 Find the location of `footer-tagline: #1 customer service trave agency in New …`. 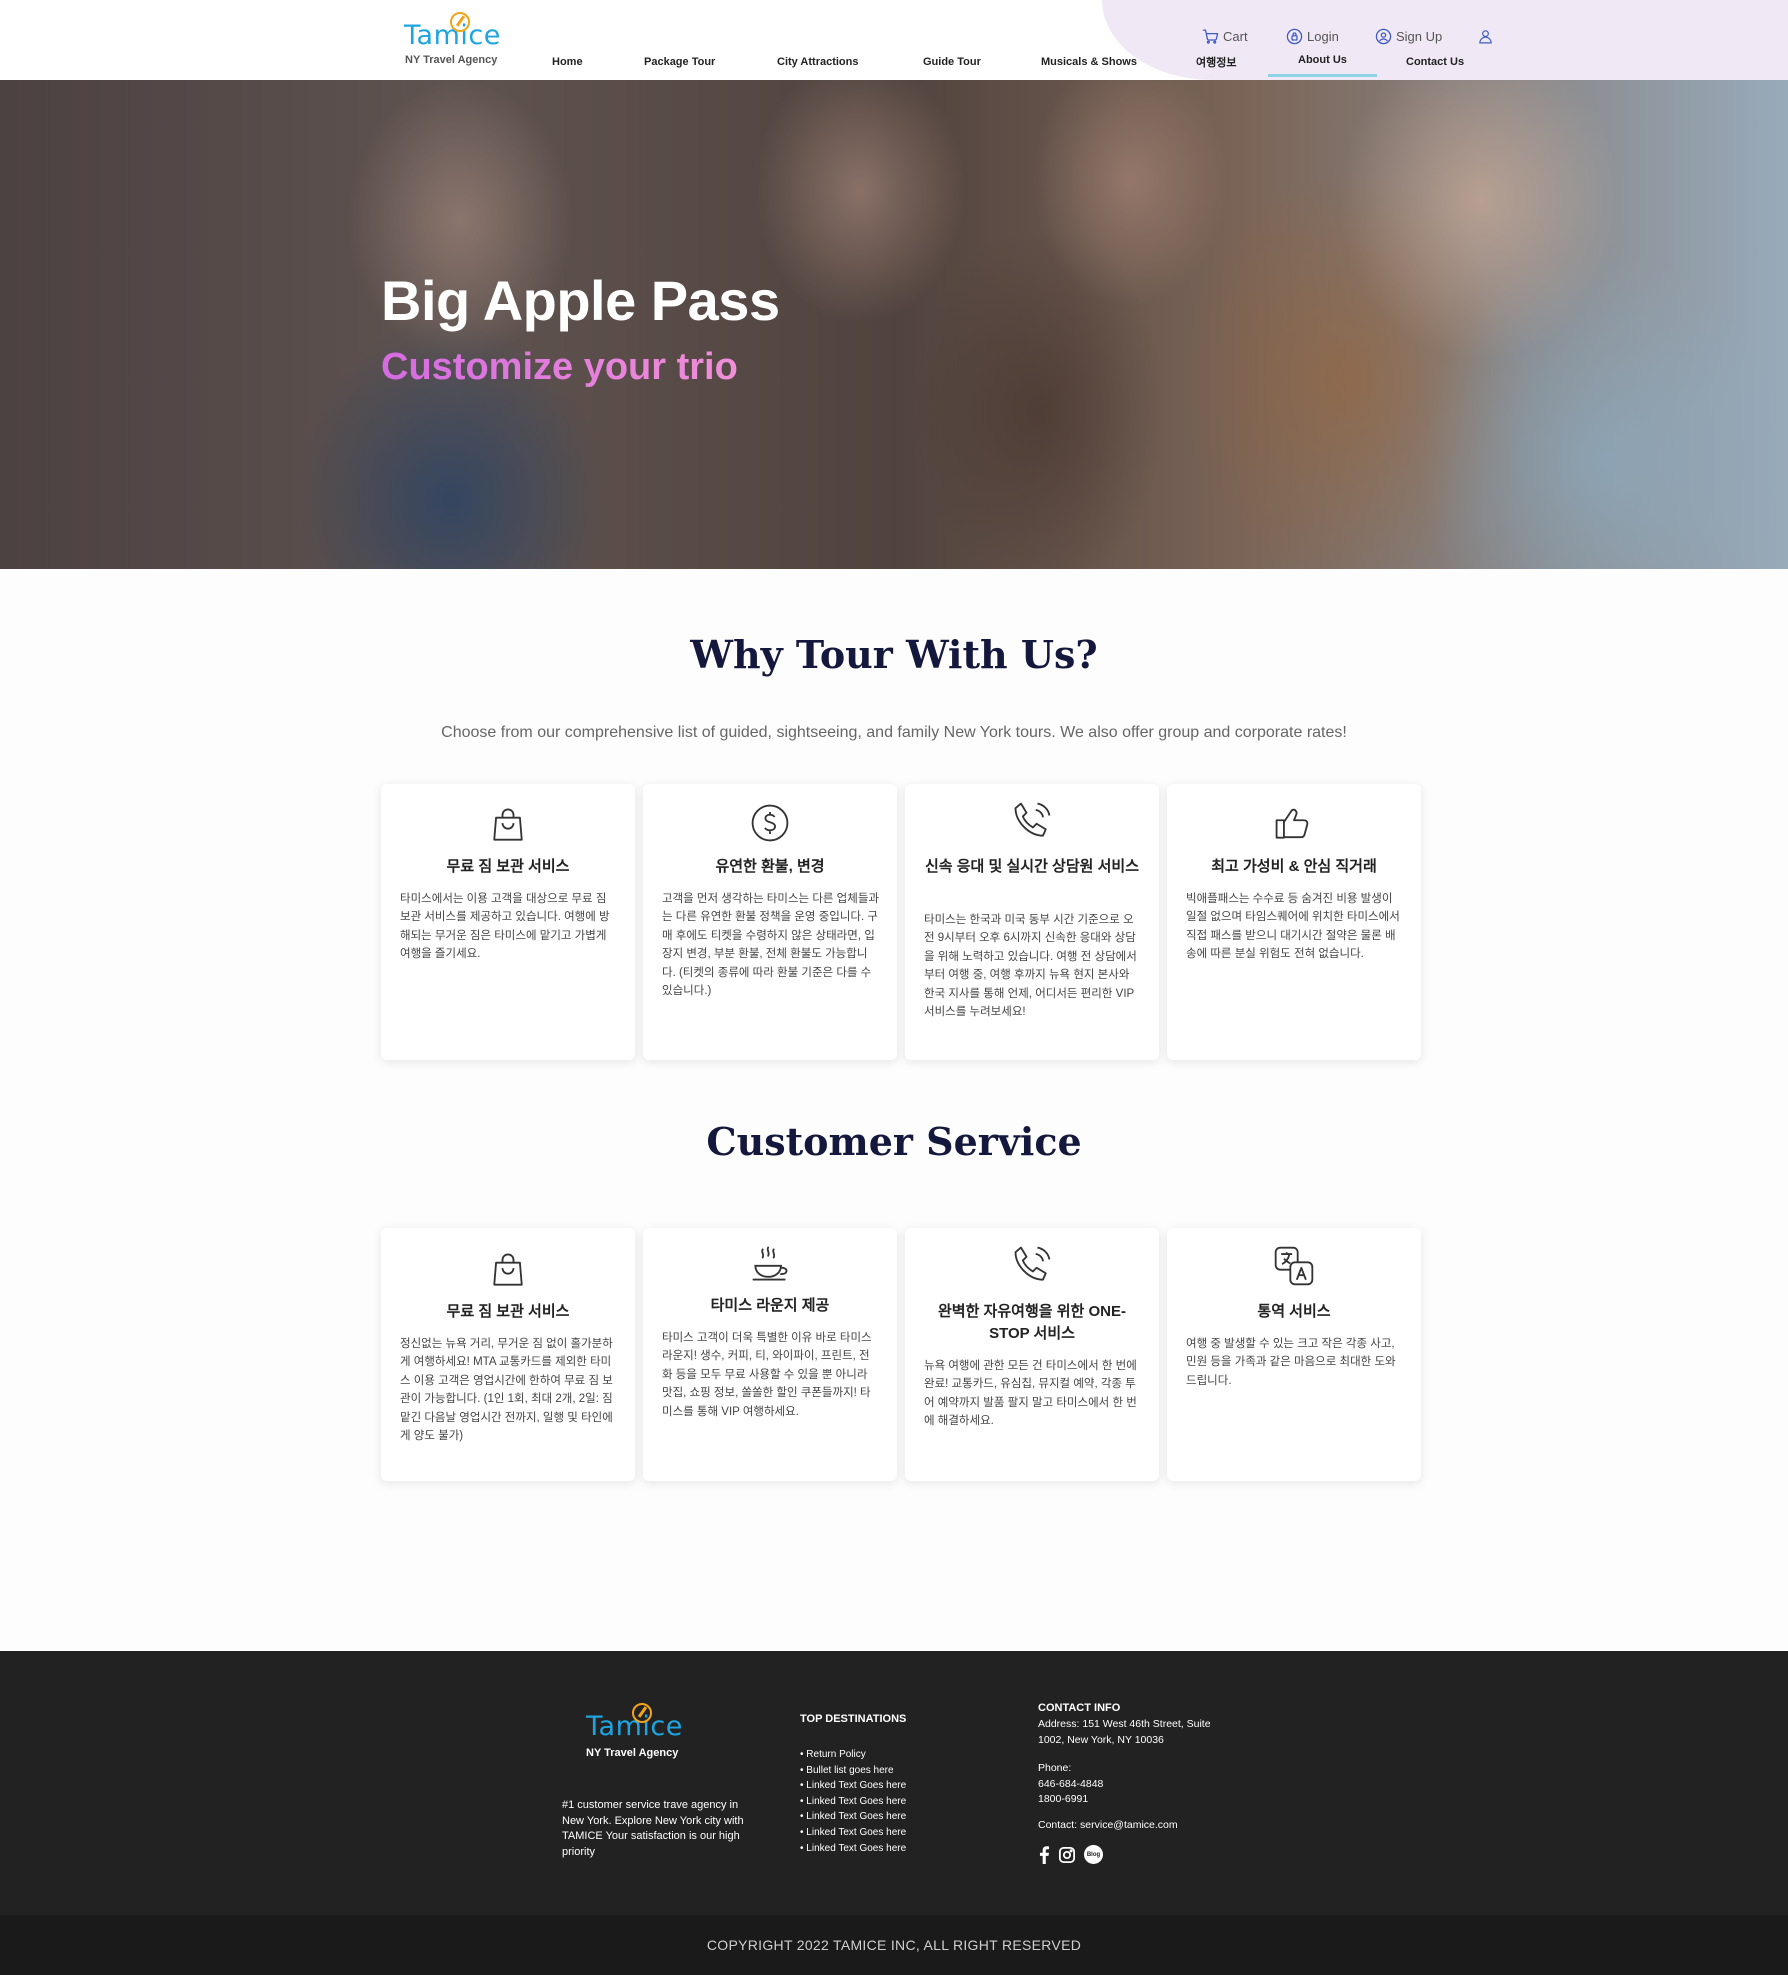

footer-tagline: #1 customer service trave agency in New … is located at coordinates (653, 1828).